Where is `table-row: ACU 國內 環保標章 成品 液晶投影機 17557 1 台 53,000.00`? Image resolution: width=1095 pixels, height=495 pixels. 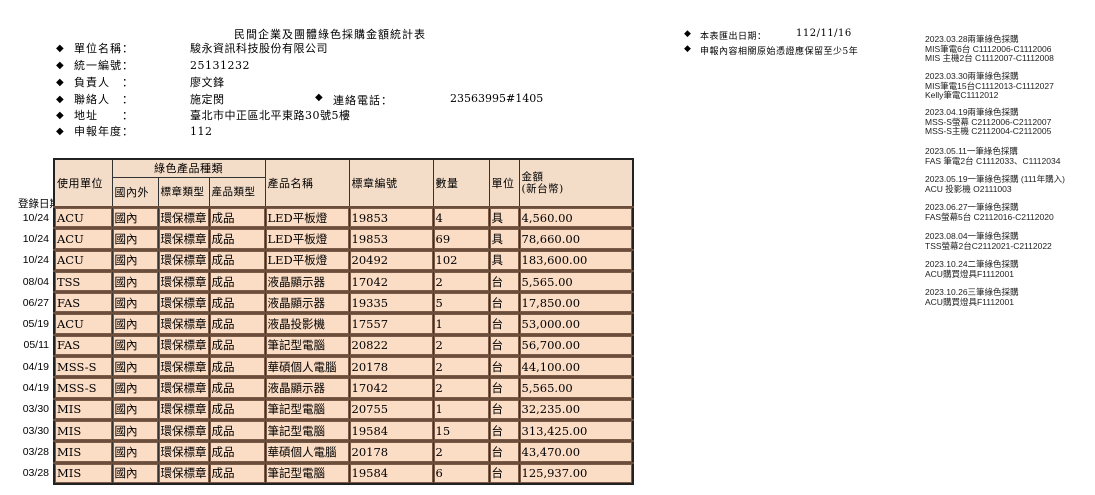 table-row: ACU 國內 環保標章 成品 液晶投影機 17557 1 台 53,000.00 is located at coordinates (343, 324).